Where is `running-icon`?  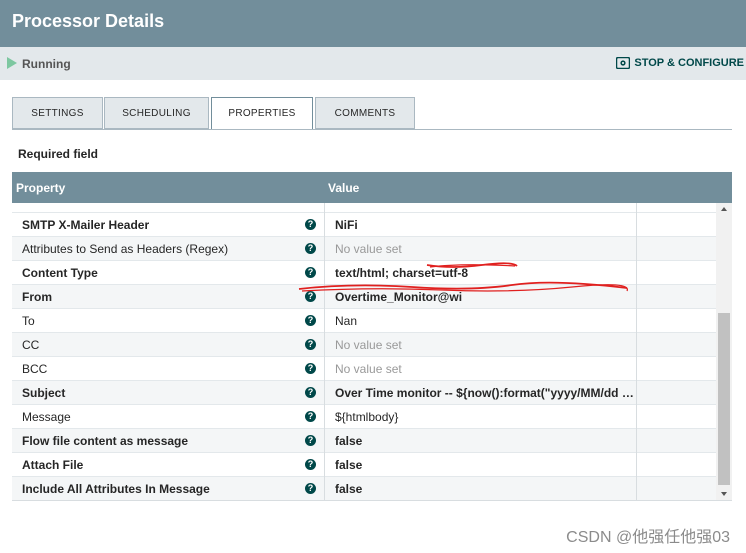
running-icon is located at coordinates (12, 63).